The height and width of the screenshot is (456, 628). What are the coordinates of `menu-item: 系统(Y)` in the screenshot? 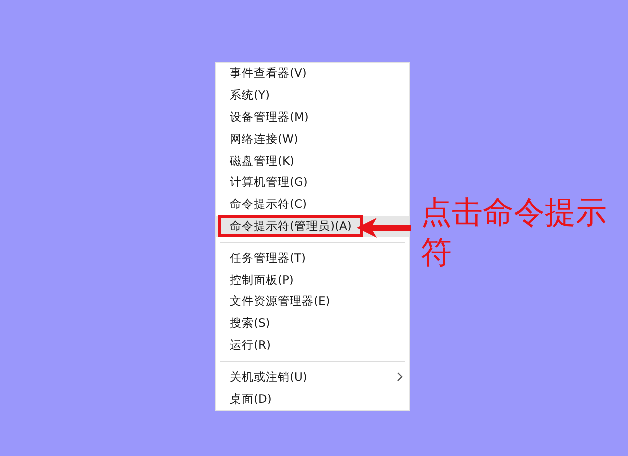 It's located at (312, 95).